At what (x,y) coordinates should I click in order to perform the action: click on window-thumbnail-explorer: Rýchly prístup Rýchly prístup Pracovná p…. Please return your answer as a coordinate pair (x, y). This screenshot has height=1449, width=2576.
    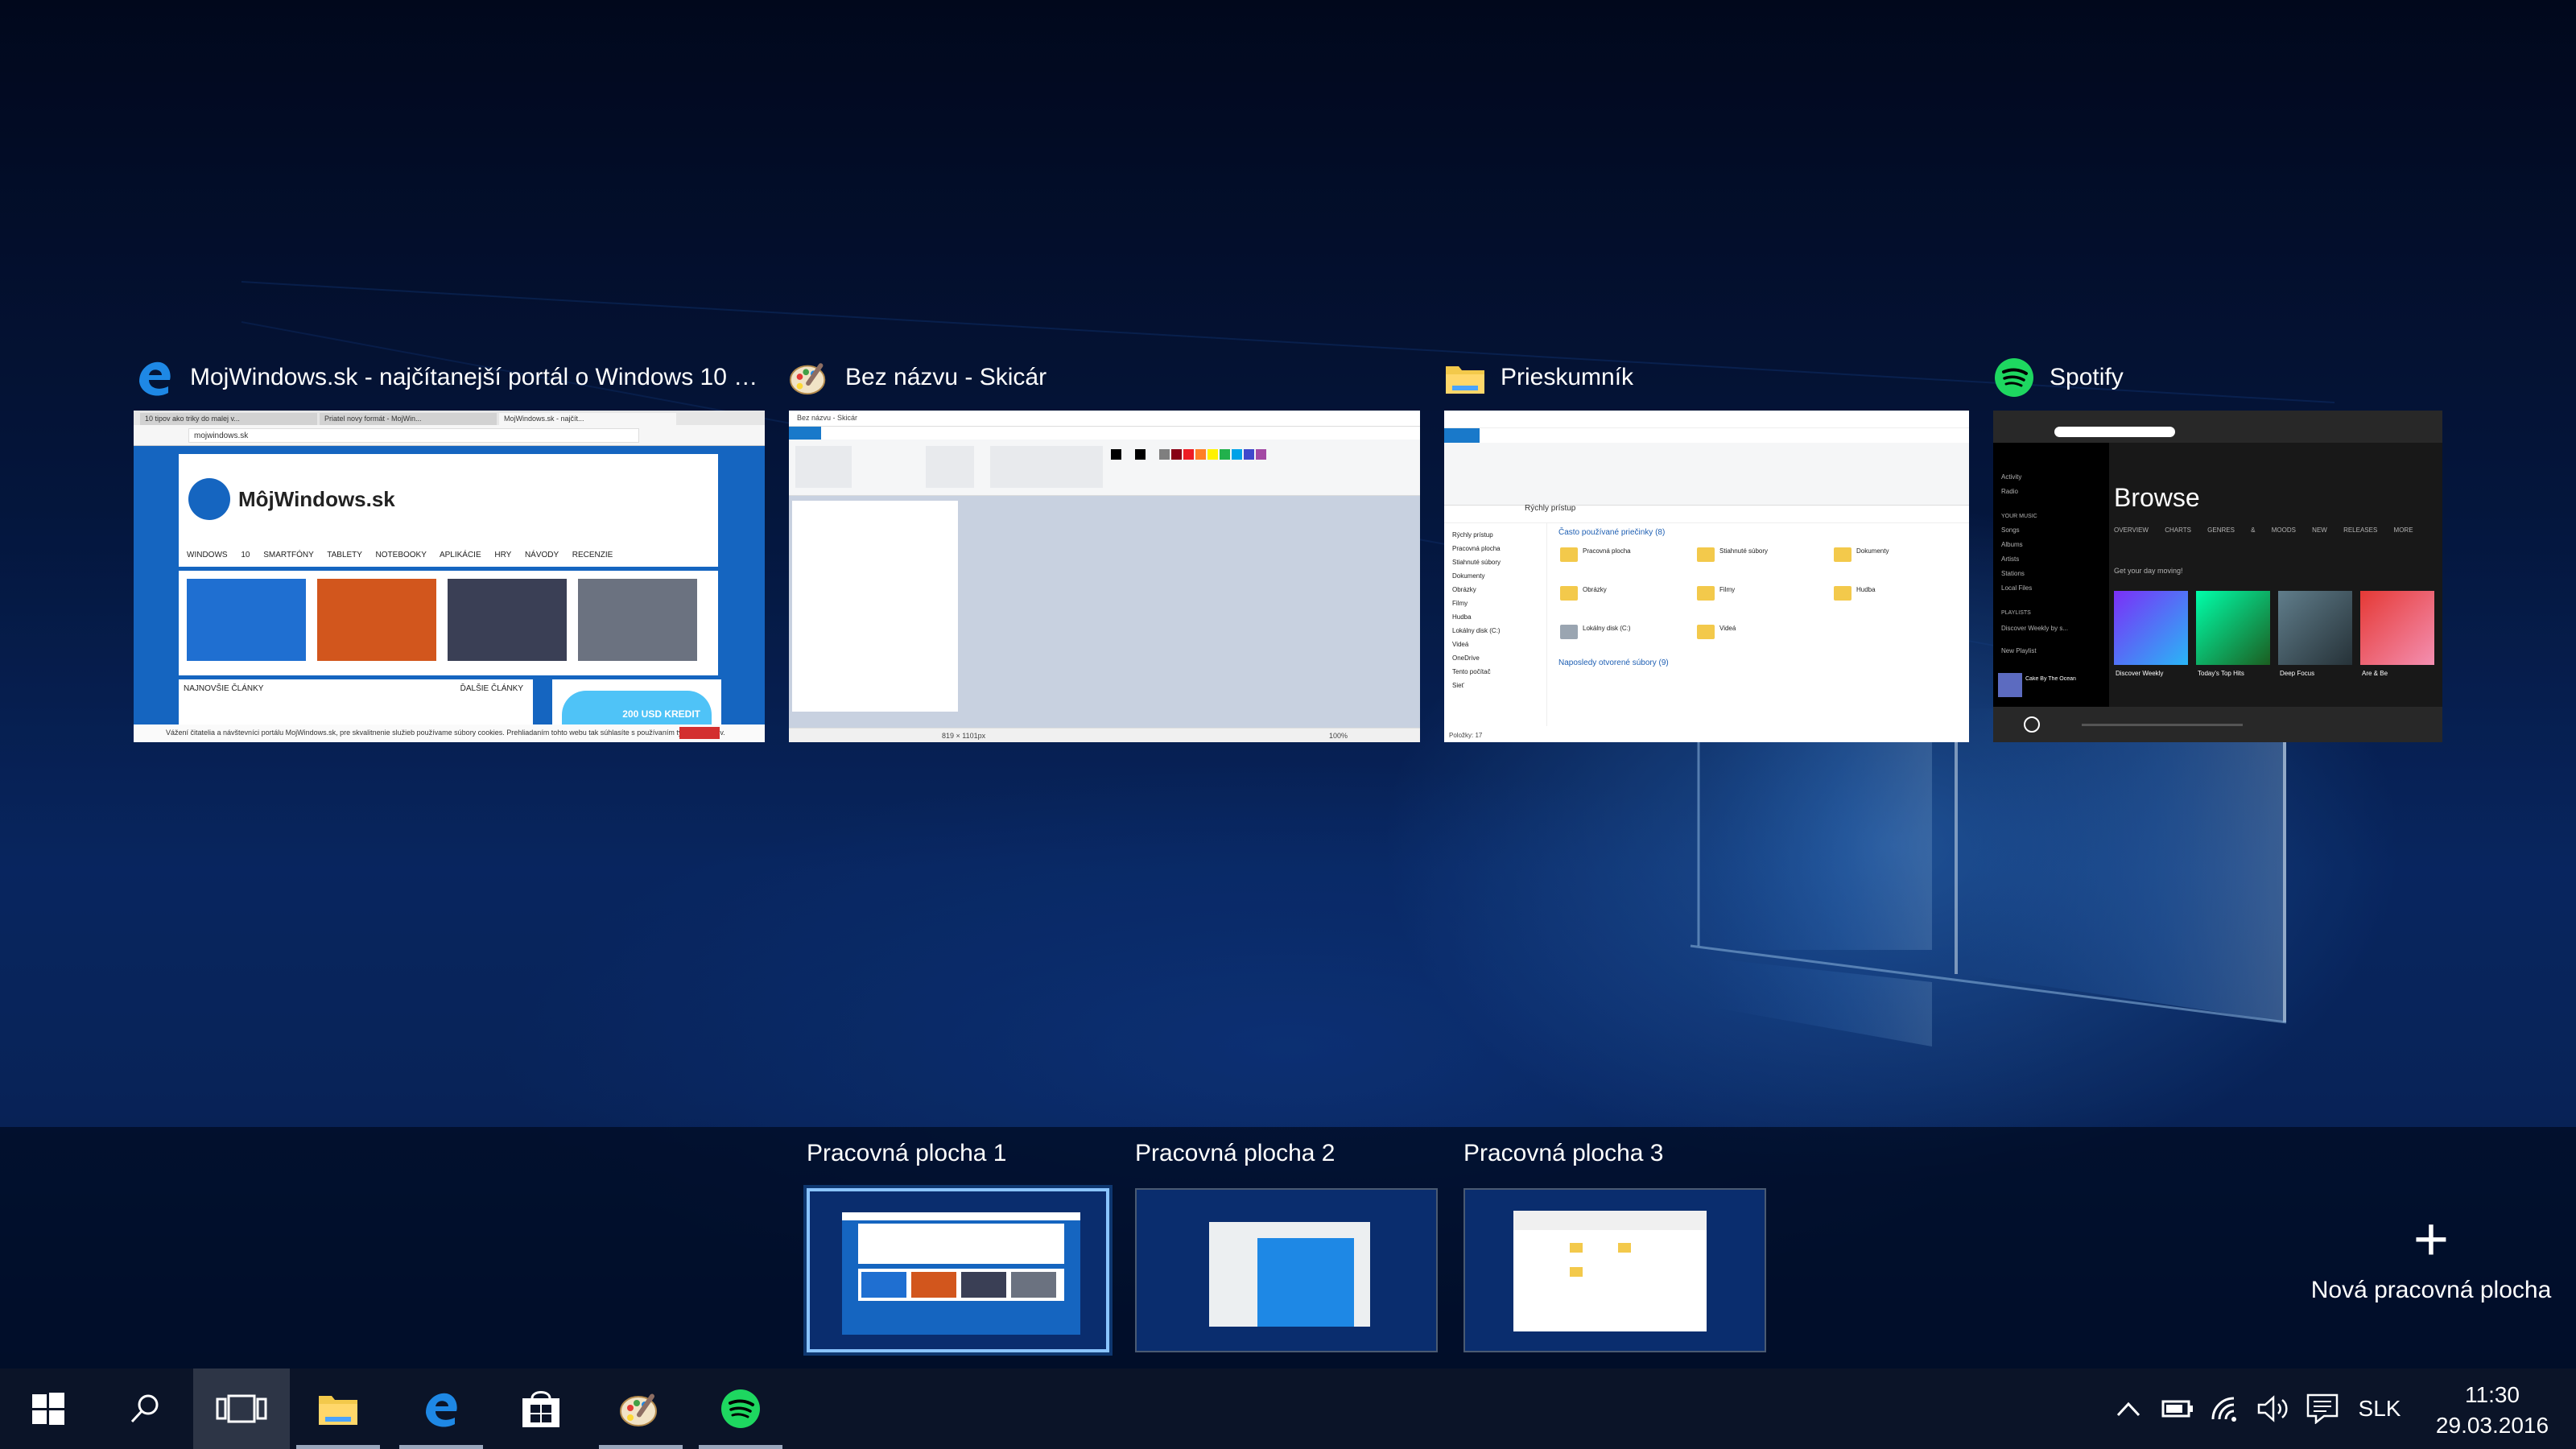
    Looking at the image, I should click on (1706, 576).